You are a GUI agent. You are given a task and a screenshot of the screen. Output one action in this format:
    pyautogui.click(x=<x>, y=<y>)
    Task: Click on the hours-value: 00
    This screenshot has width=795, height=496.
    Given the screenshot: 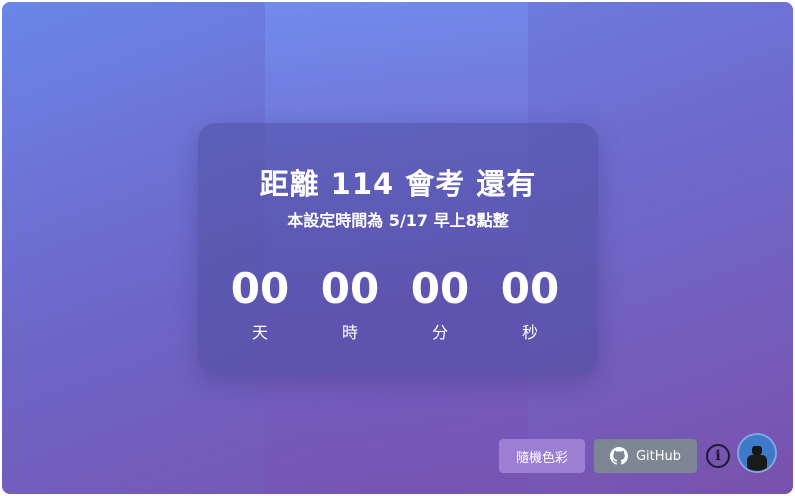 What is the action you would take?
    pyautogui.click(x=350, y=288)
    